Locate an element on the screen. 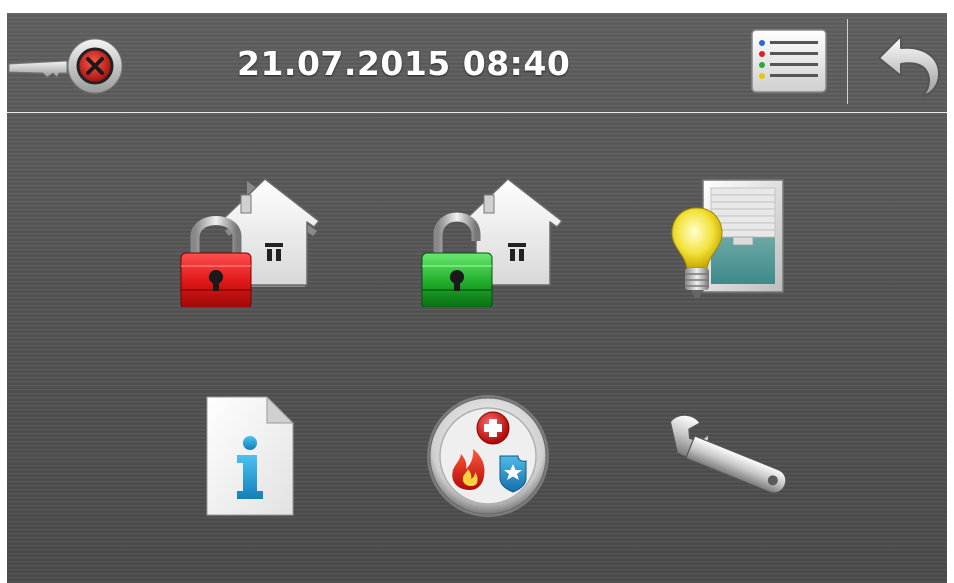 The width and height of the screenshot is (954, 583). disarm-button is located at coordinates (490, 243).